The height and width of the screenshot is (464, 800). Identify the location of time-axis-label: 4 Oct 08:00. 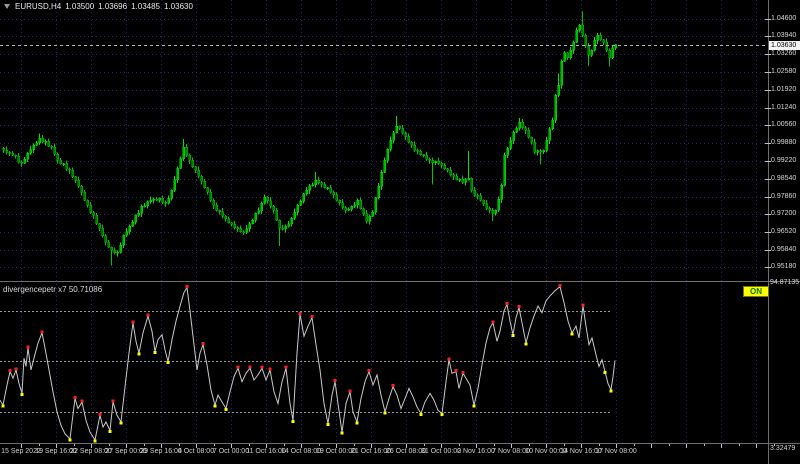
(196, 451).